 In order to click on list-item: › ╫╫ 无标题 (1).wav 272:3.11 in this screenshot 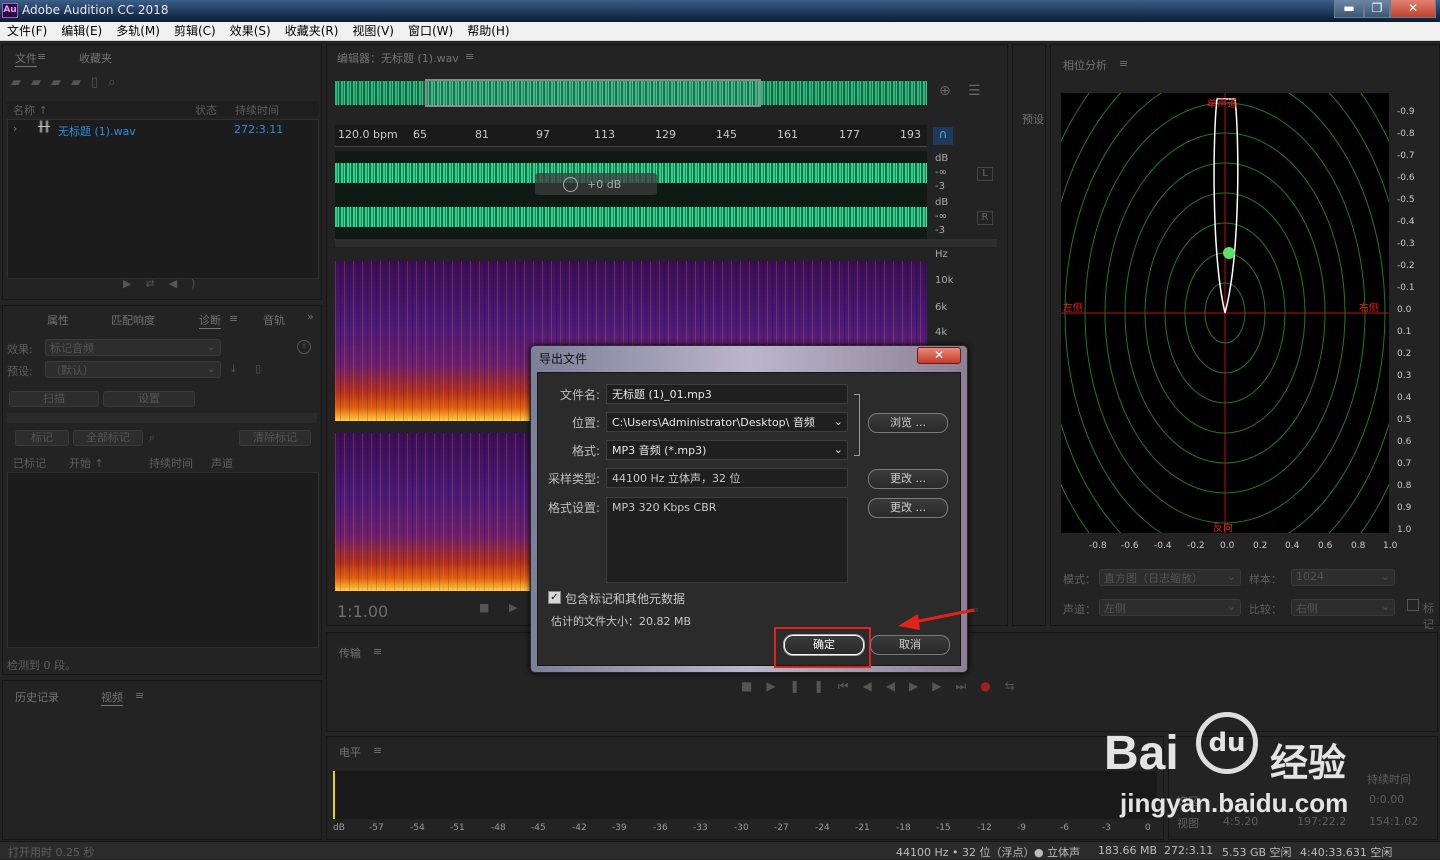, I will do `click(163, 130)`.